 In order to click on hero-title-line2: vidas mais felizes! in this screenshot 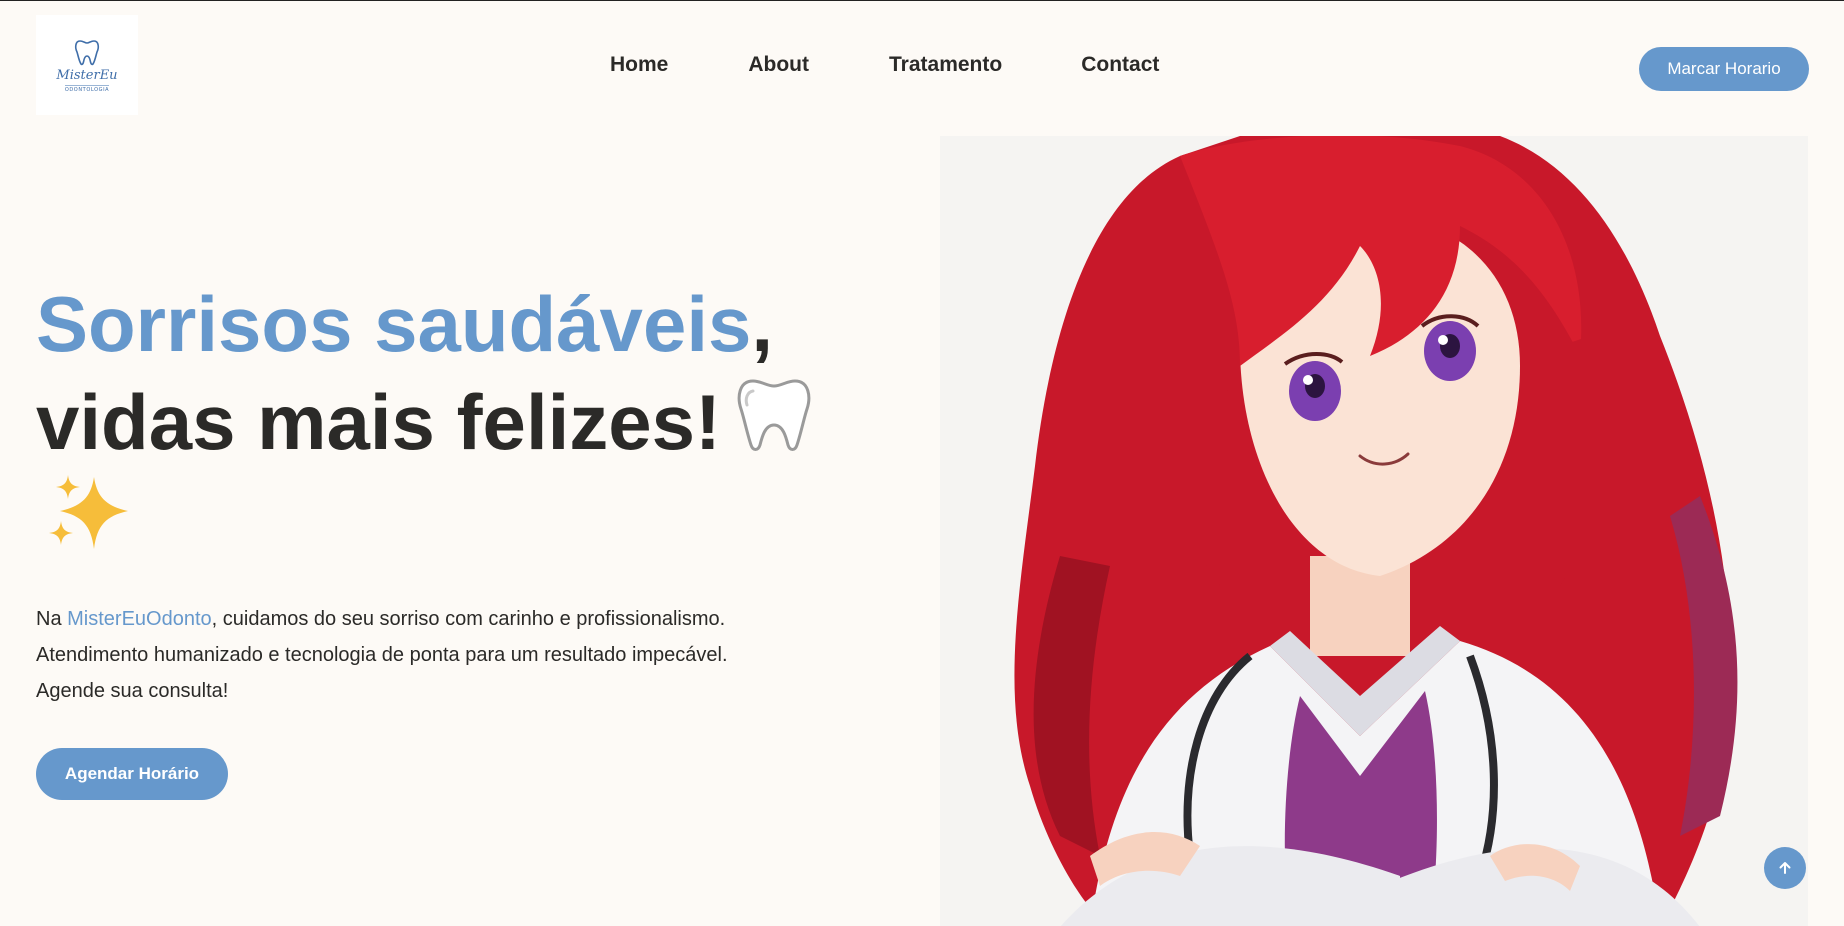, I will do `click(379, 422)`.